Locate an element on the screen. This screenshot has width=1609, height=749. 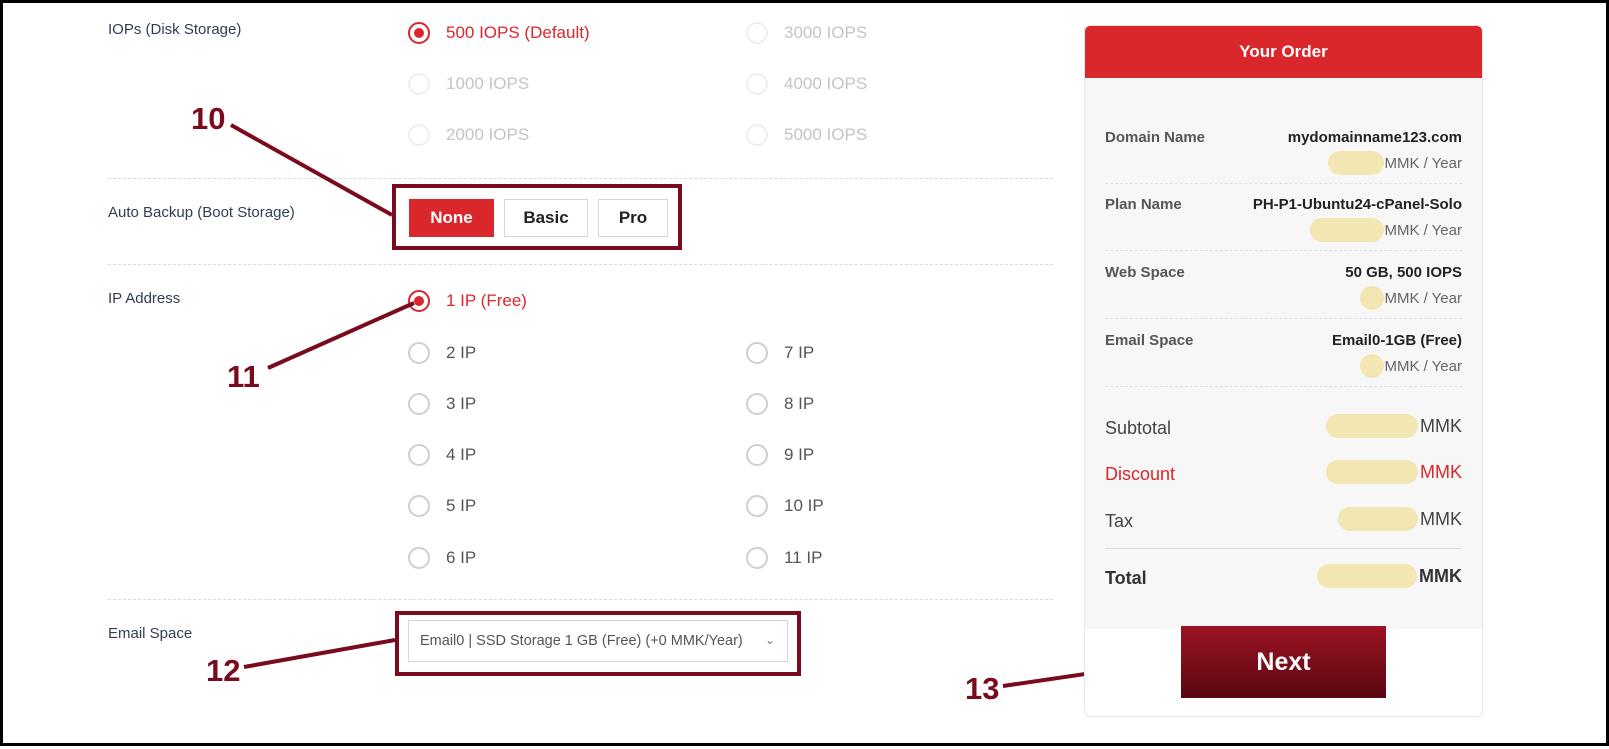
order-row-label: Email Space is located at coordinates (1149, 340).